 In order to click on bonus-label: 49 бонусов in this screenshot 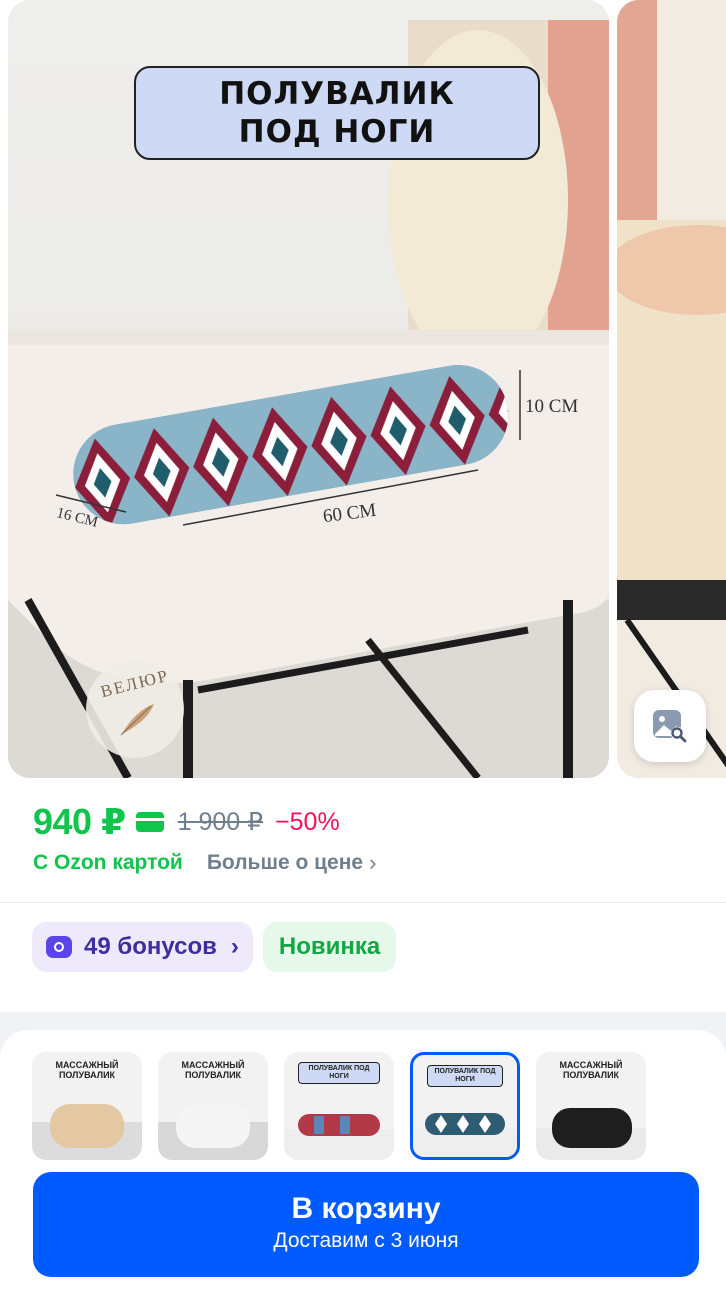, I will do `click(150, 946)`.